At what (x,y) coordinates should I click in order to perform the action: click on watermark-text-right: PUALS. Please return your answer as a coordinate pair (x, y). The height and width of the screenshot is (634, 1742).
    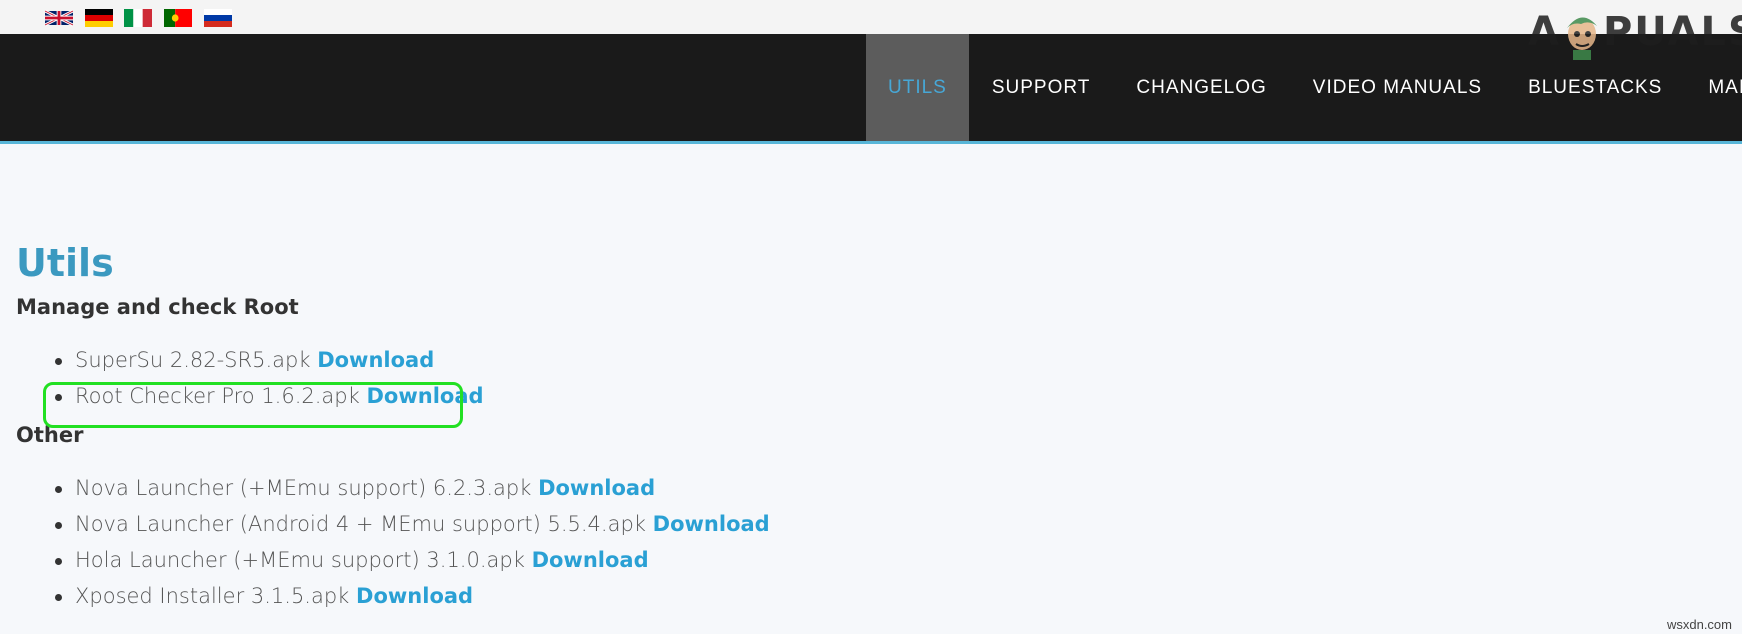
    Looking at the image, I should click on (1672, 32).